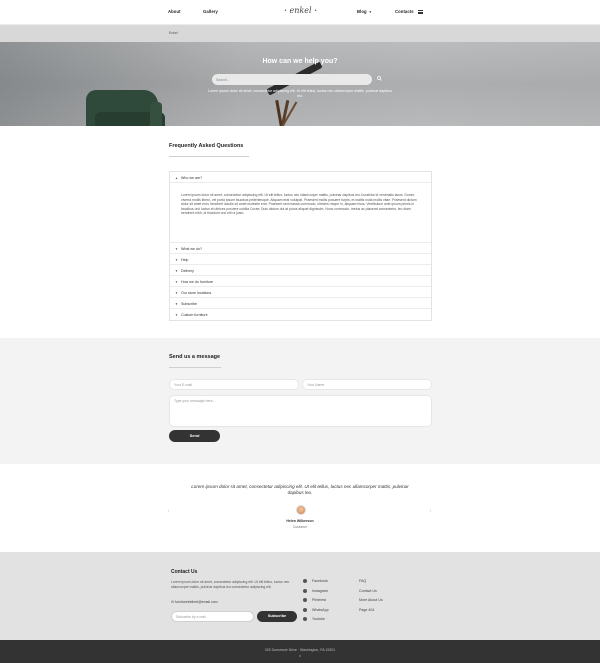 This screenshot has height=663, width=600. What do you see at coordinates (305, 581) in the screenshot?
I see `facebook-icon` at bounding box center [305, 581].